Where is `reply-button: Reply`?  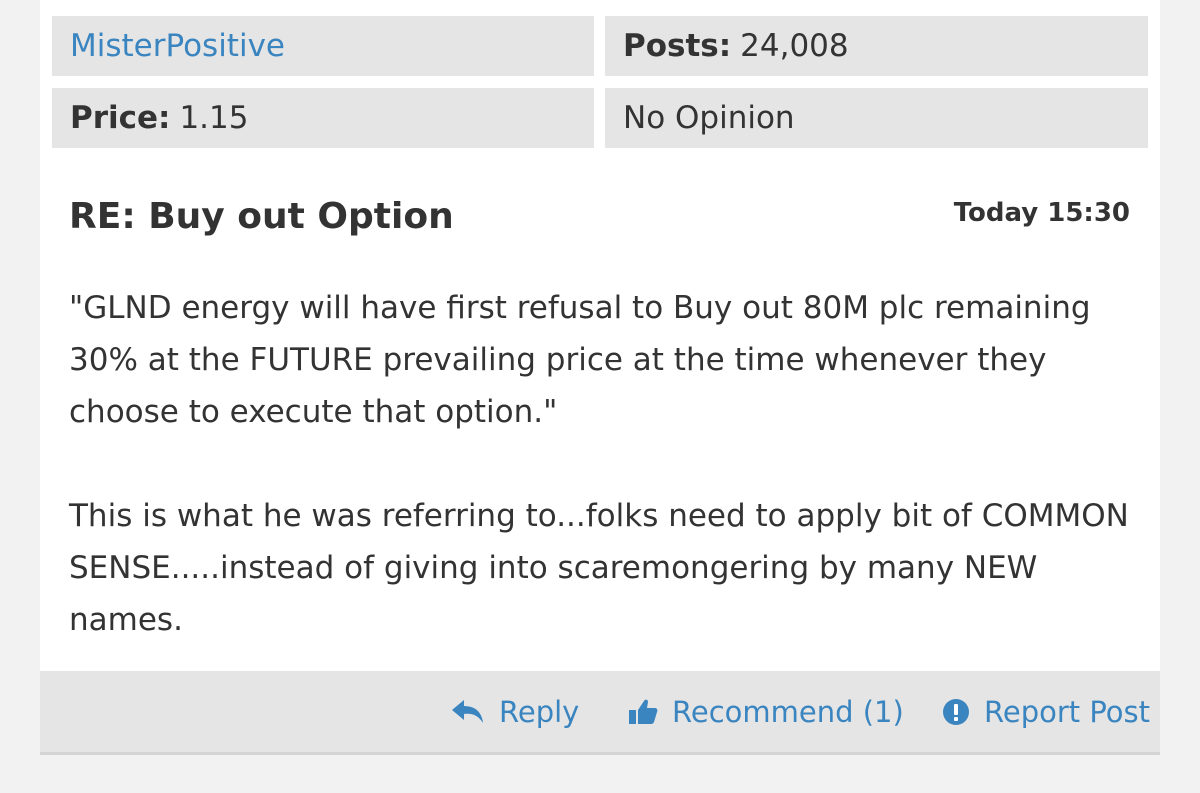
reply-button: Reply is located at coordinates (515, 712).